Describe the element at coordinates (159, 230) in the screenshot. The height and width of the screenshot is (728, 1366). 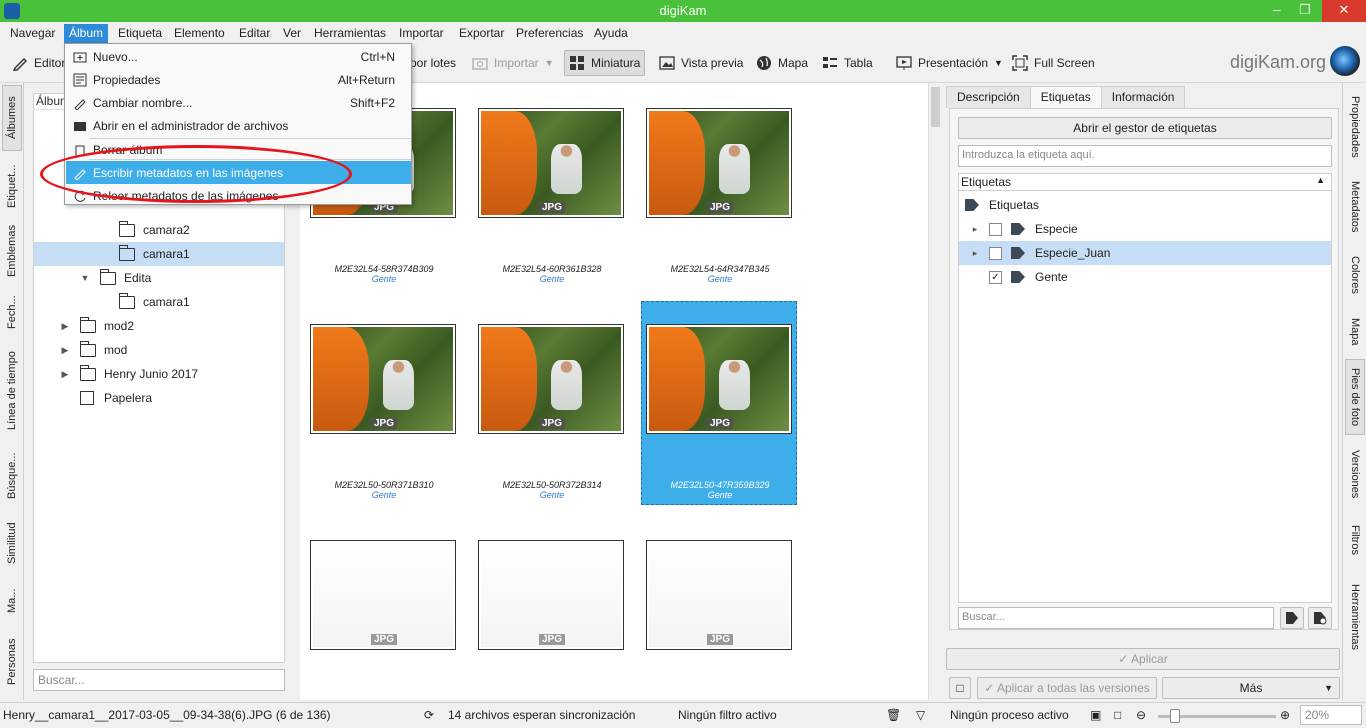
I see `tree-item-camara2: camara2` at that location.